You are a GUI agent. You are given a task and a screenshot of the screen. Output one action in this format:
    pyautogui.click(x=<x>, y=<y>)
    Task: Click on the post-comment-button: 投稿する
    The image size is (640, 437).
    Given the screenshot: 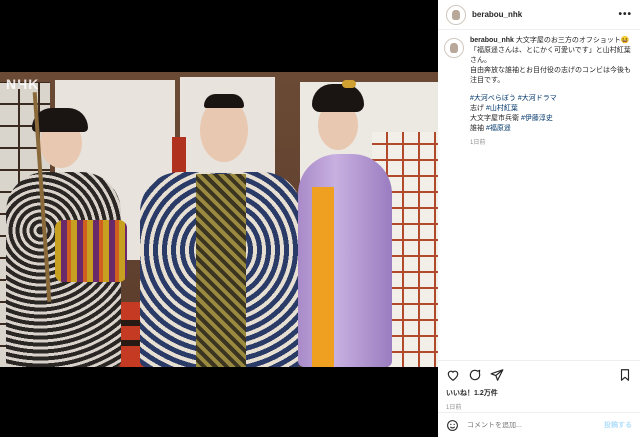 What is the action you would take?
    pyautogui.click(x=618, y=425)
    